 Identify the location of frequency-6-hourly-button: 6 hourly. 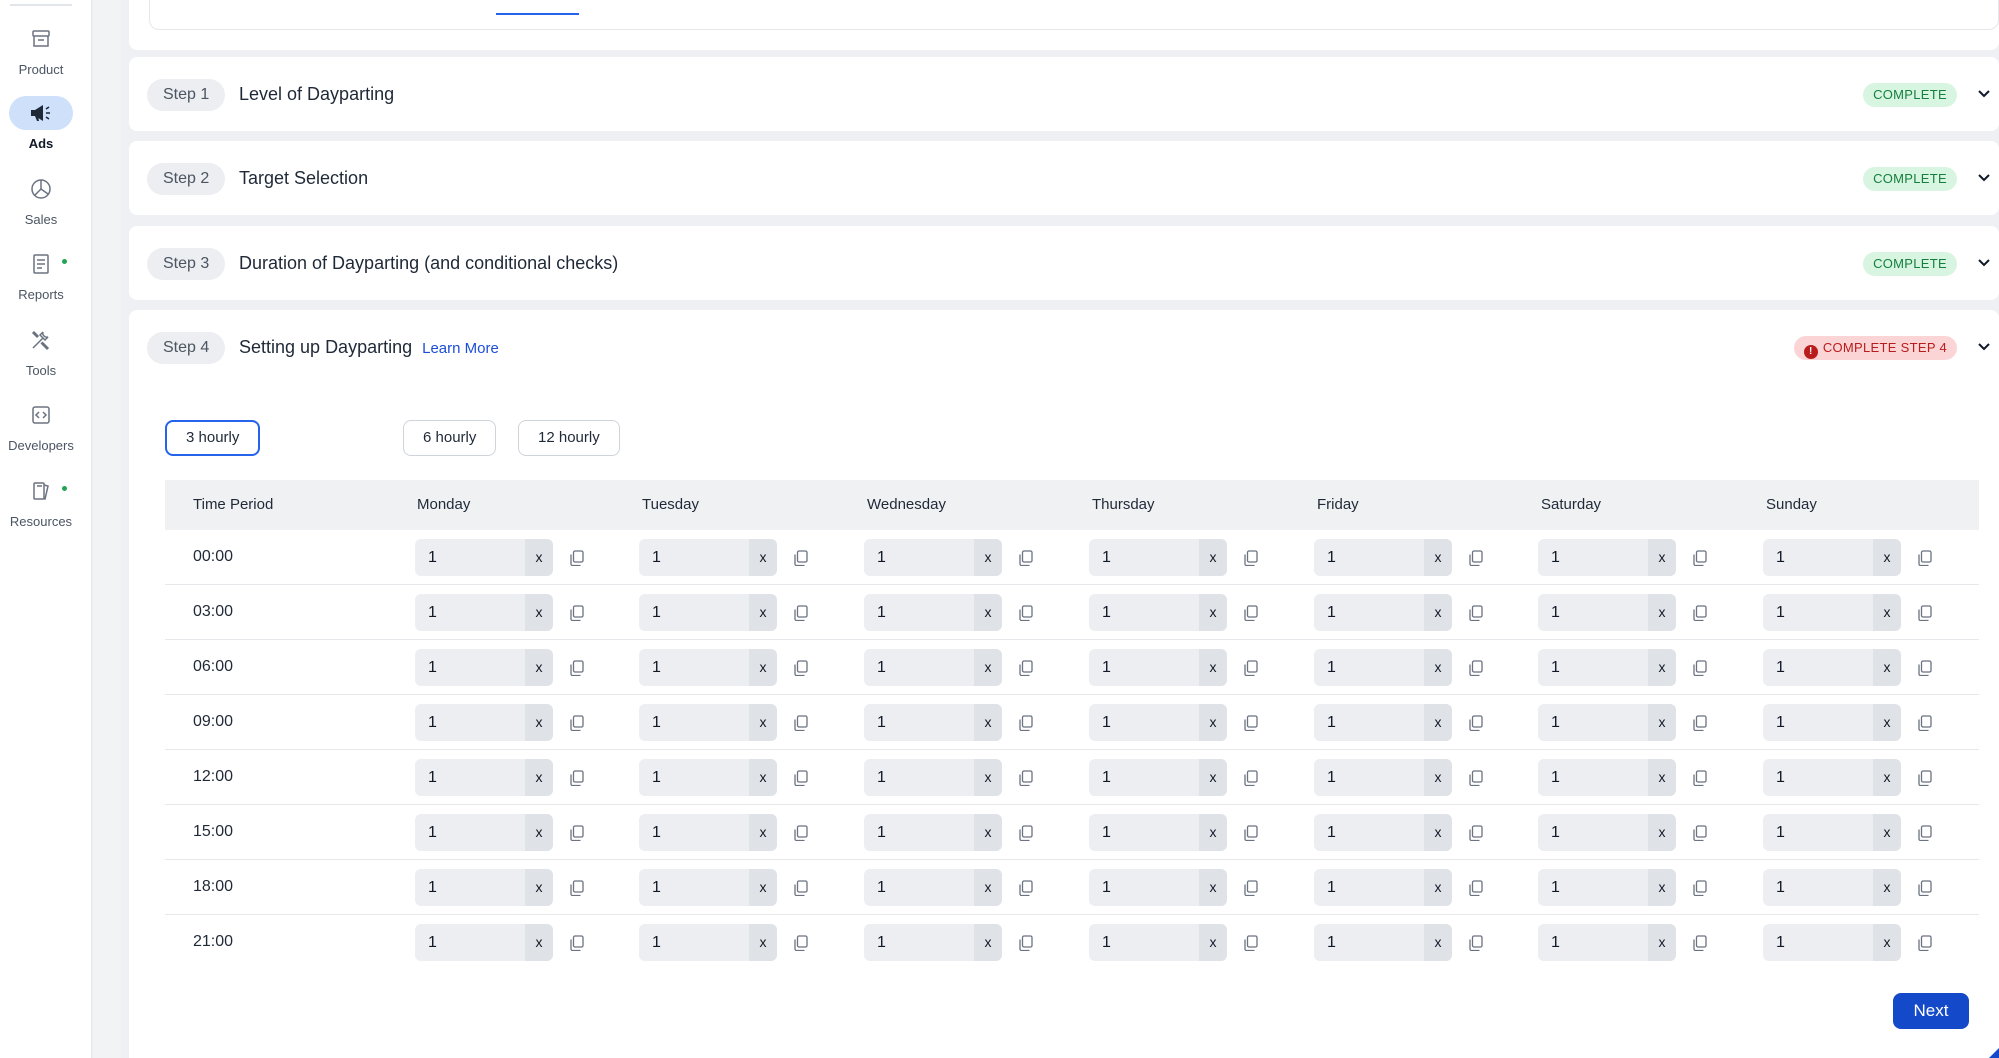
(450, 438).